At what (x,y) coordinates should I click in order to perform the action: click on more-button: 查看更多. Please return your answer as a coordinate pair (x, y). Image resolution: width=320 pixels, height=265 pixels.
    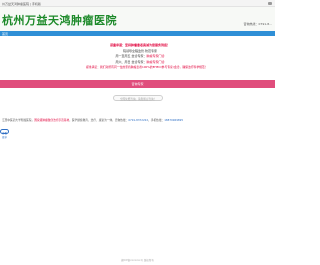
    Looking at the image, I should click on (4, 134).